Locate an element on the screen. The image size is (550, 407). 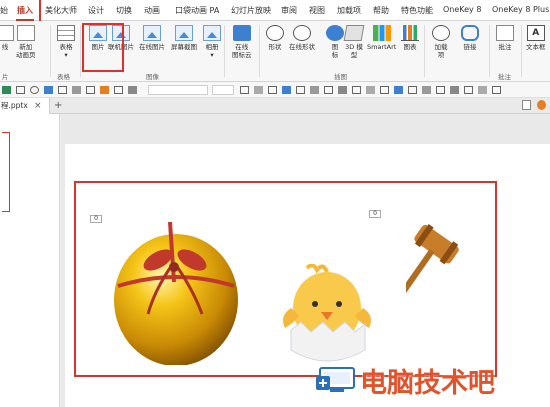
tab-beautify: 美化大师 is located at coordinates (61, 10).